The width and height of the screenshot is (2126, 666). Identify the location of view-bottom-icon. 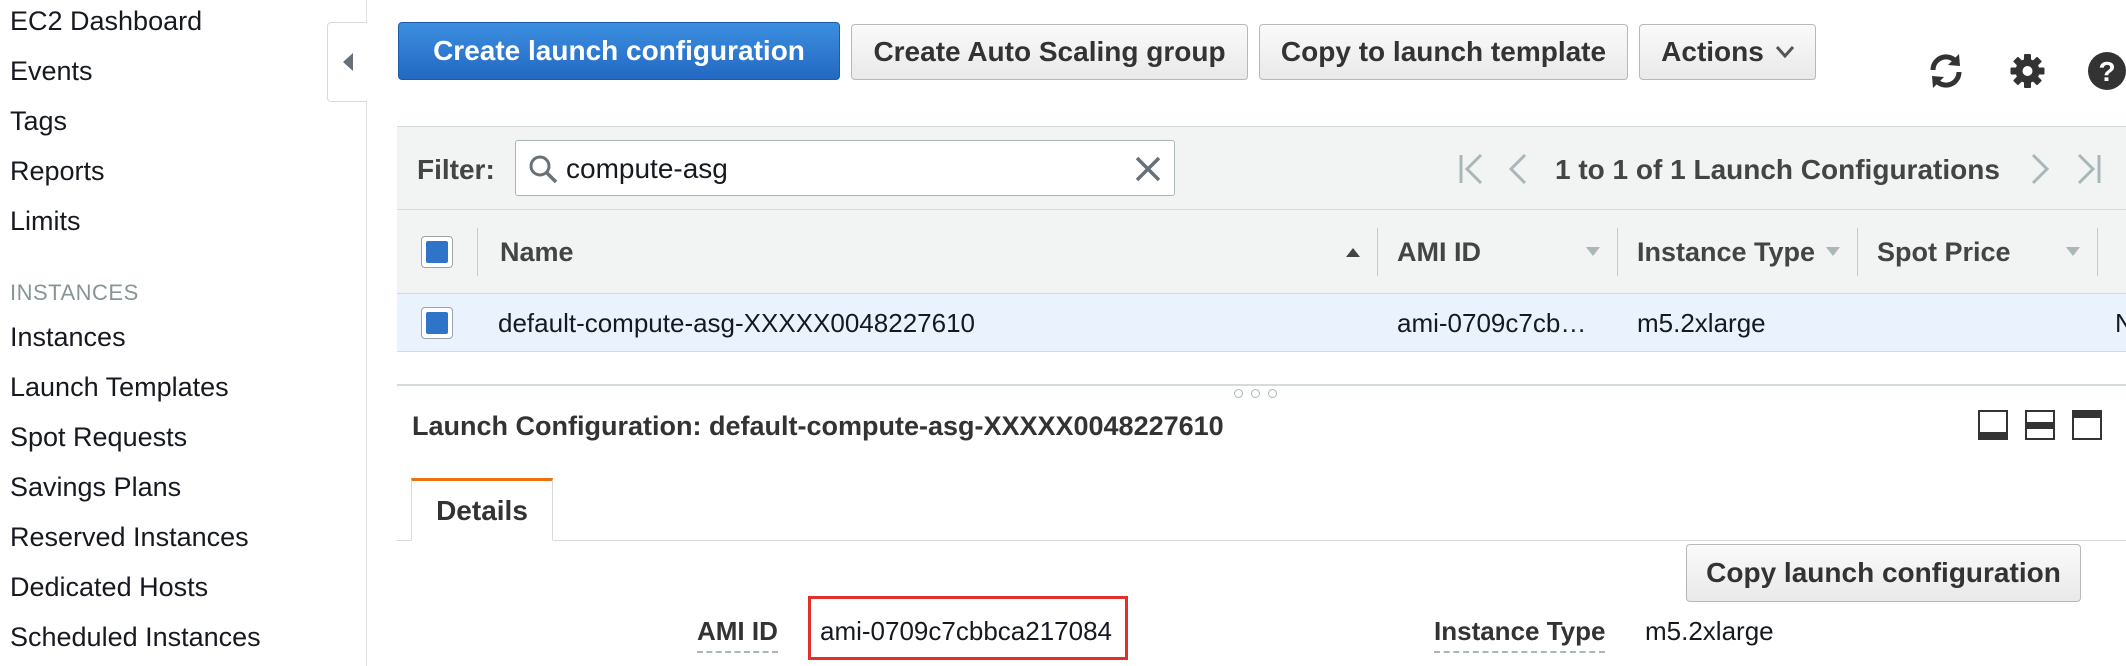
(1993, 425).